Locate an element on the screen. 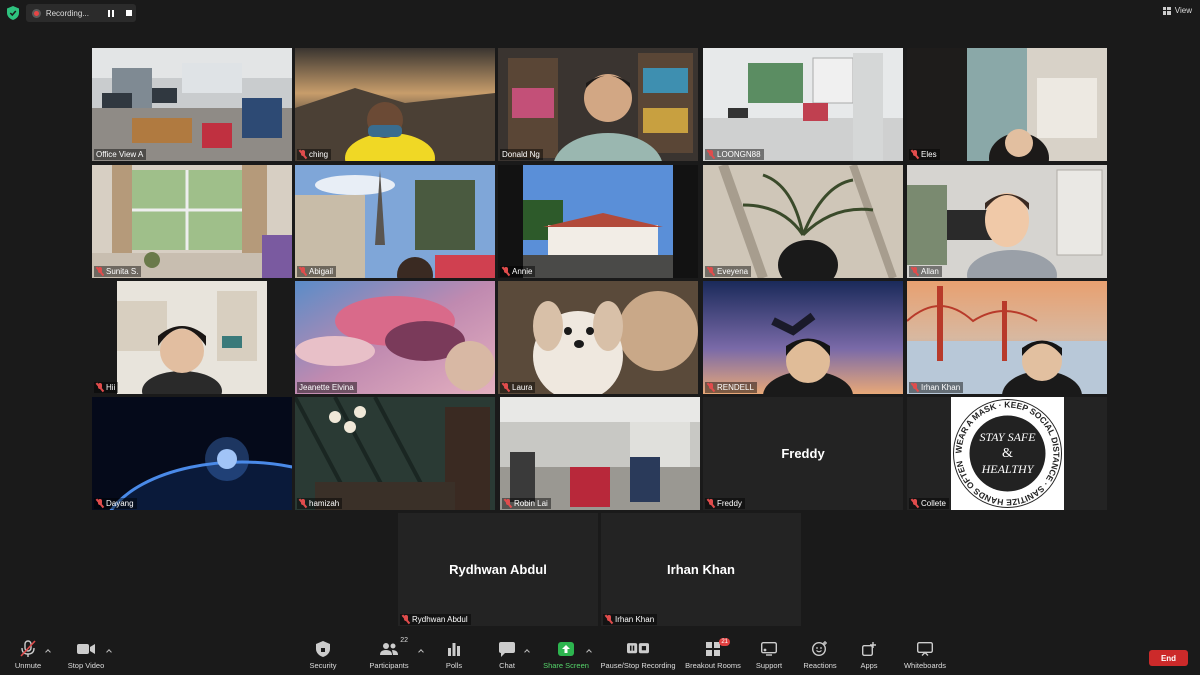 The image size is (1200, 675). security-shield-icon is located at coordinates (13, 13).